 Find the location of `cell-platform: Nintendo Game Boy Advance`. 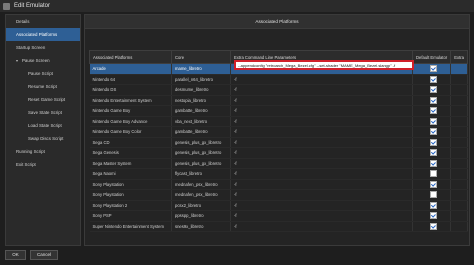

cell-platform: Nintendo Game Boy Advance is located at coordinates (130, 121).